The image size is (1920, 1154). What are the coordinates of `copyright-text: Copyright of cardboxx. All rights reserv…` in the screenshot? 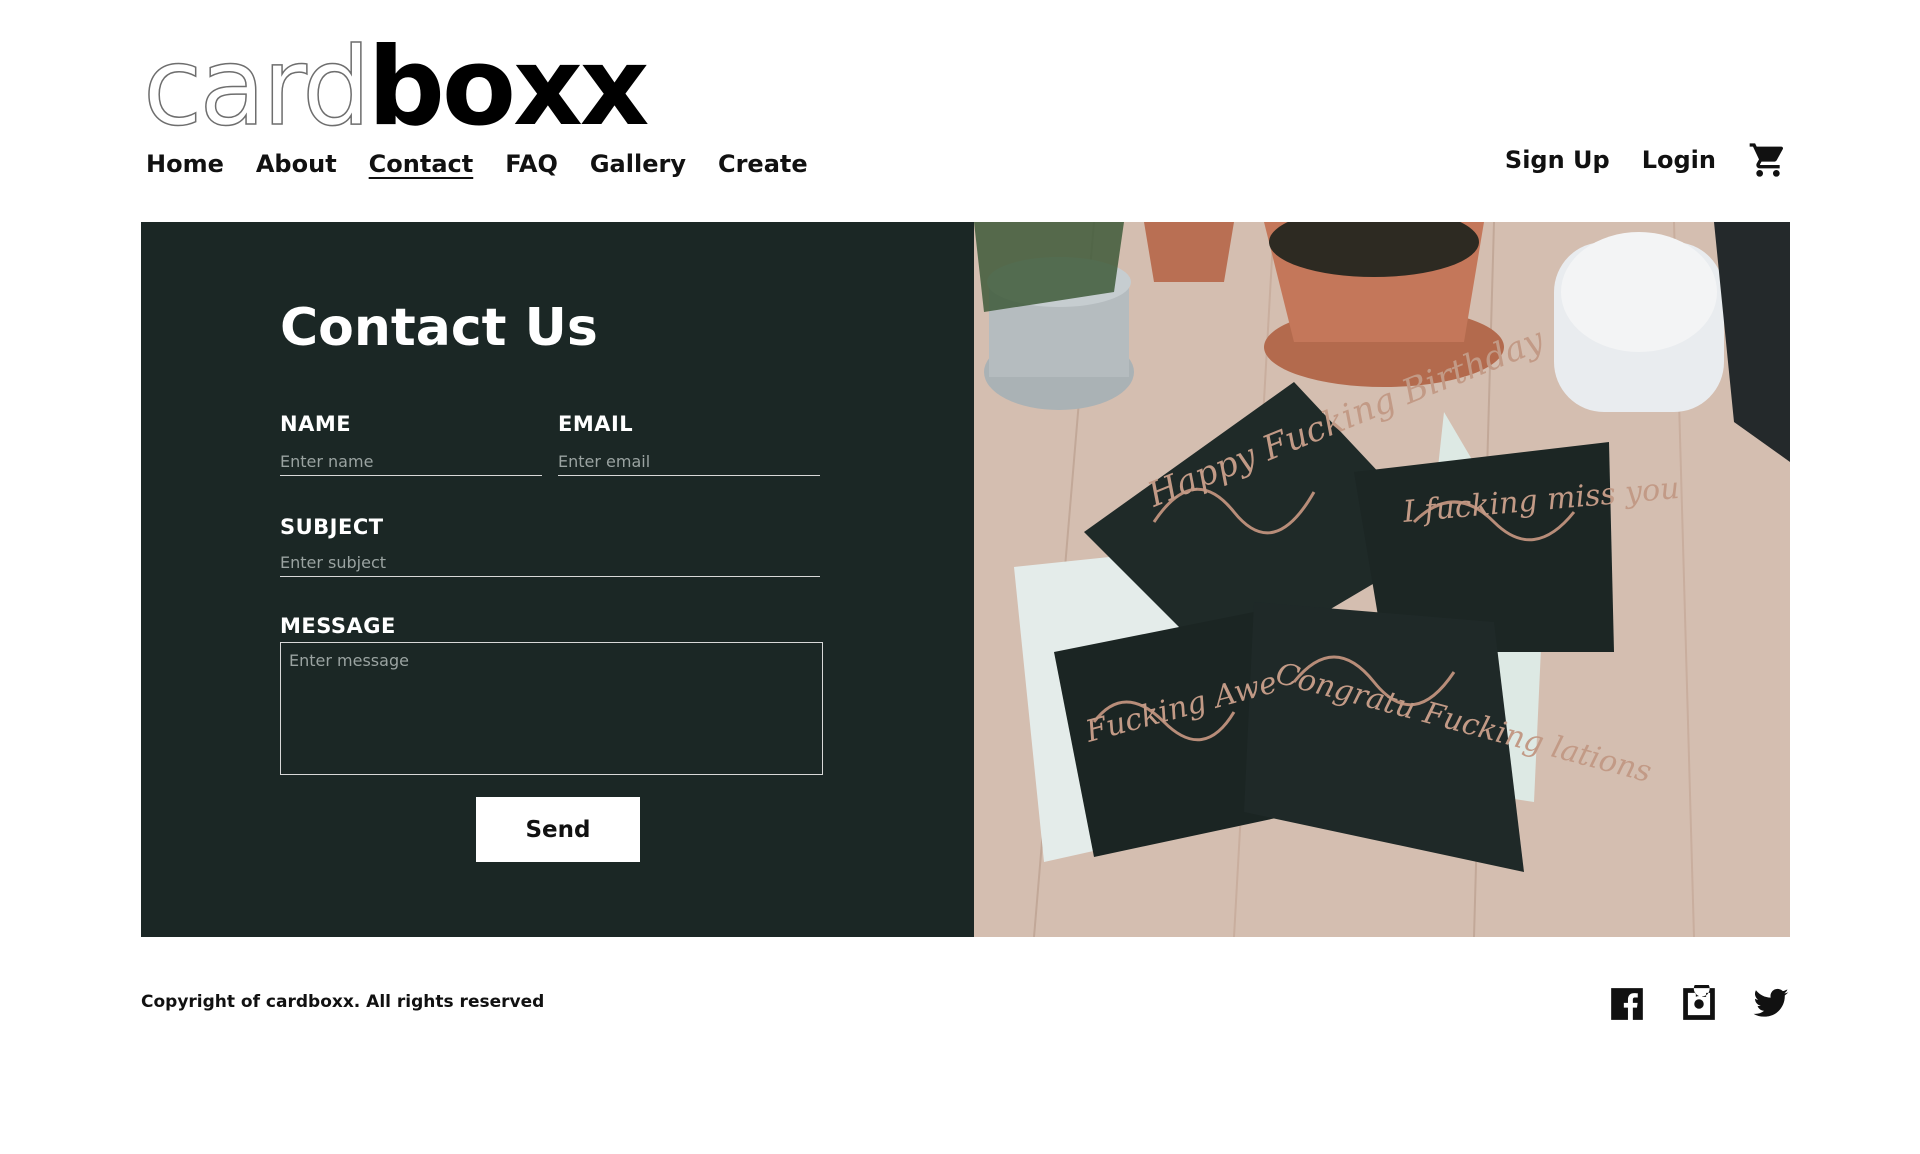 It's located at (343, 1002).